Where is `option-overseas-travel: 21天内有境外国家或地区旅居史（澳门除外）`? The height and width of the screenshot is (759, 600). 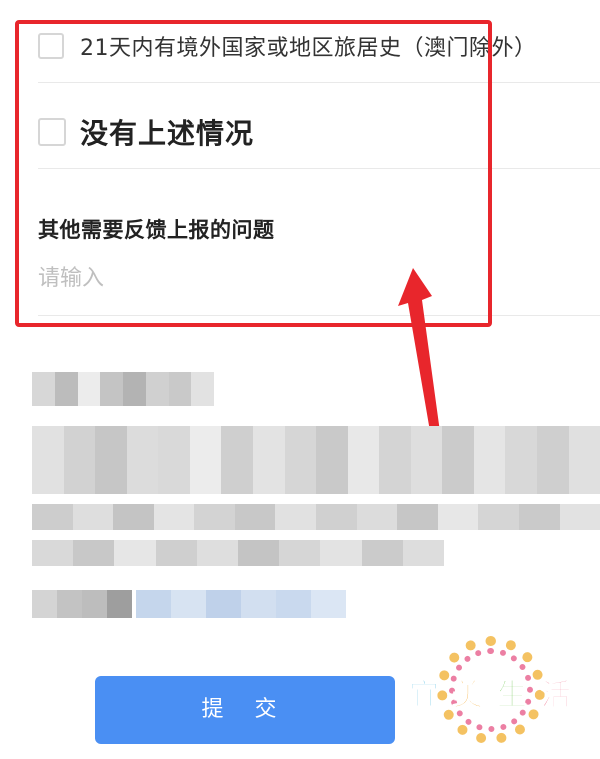 option-overseas-travel: 21天内有境外国家或地区旅居史（澳门除外） is located at coordinates (287, 46).